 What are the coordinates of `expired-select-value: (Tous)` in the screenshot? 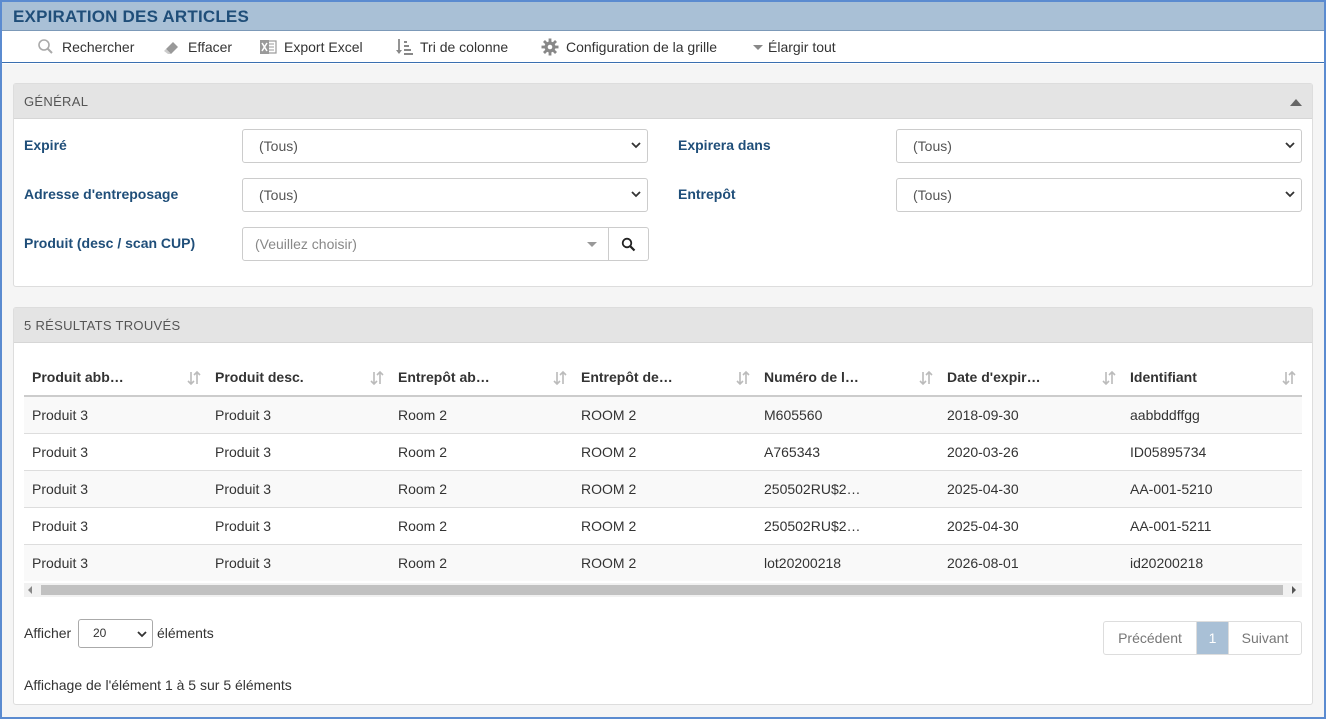 It's located at (278, 146).